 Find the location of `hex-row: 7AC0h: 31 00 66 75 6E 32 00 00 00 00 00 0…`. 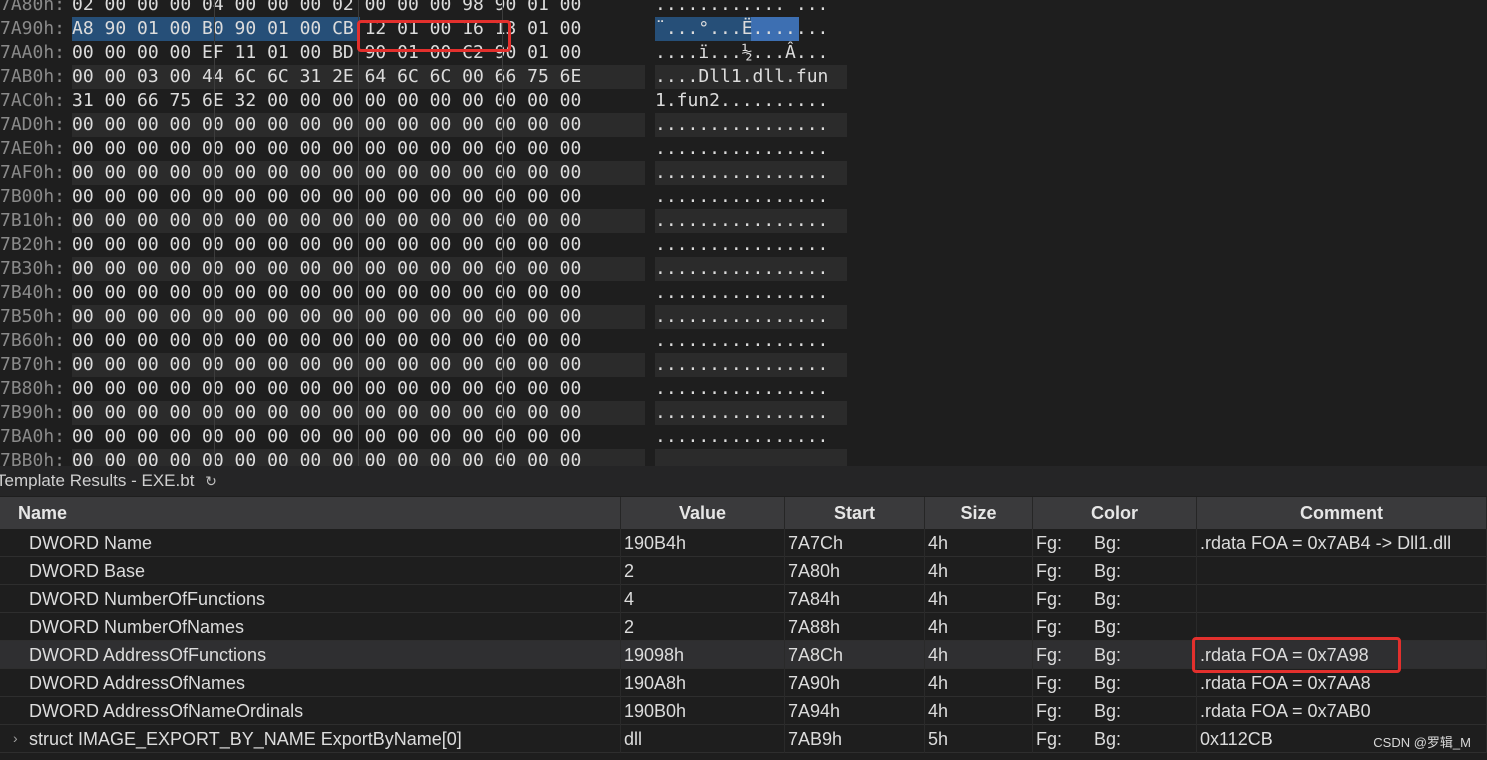

hex-row: 7AC0h: 31 00 66 75 6E 32 00 00 00 00 00 0… is located at coordinates (743, 101).